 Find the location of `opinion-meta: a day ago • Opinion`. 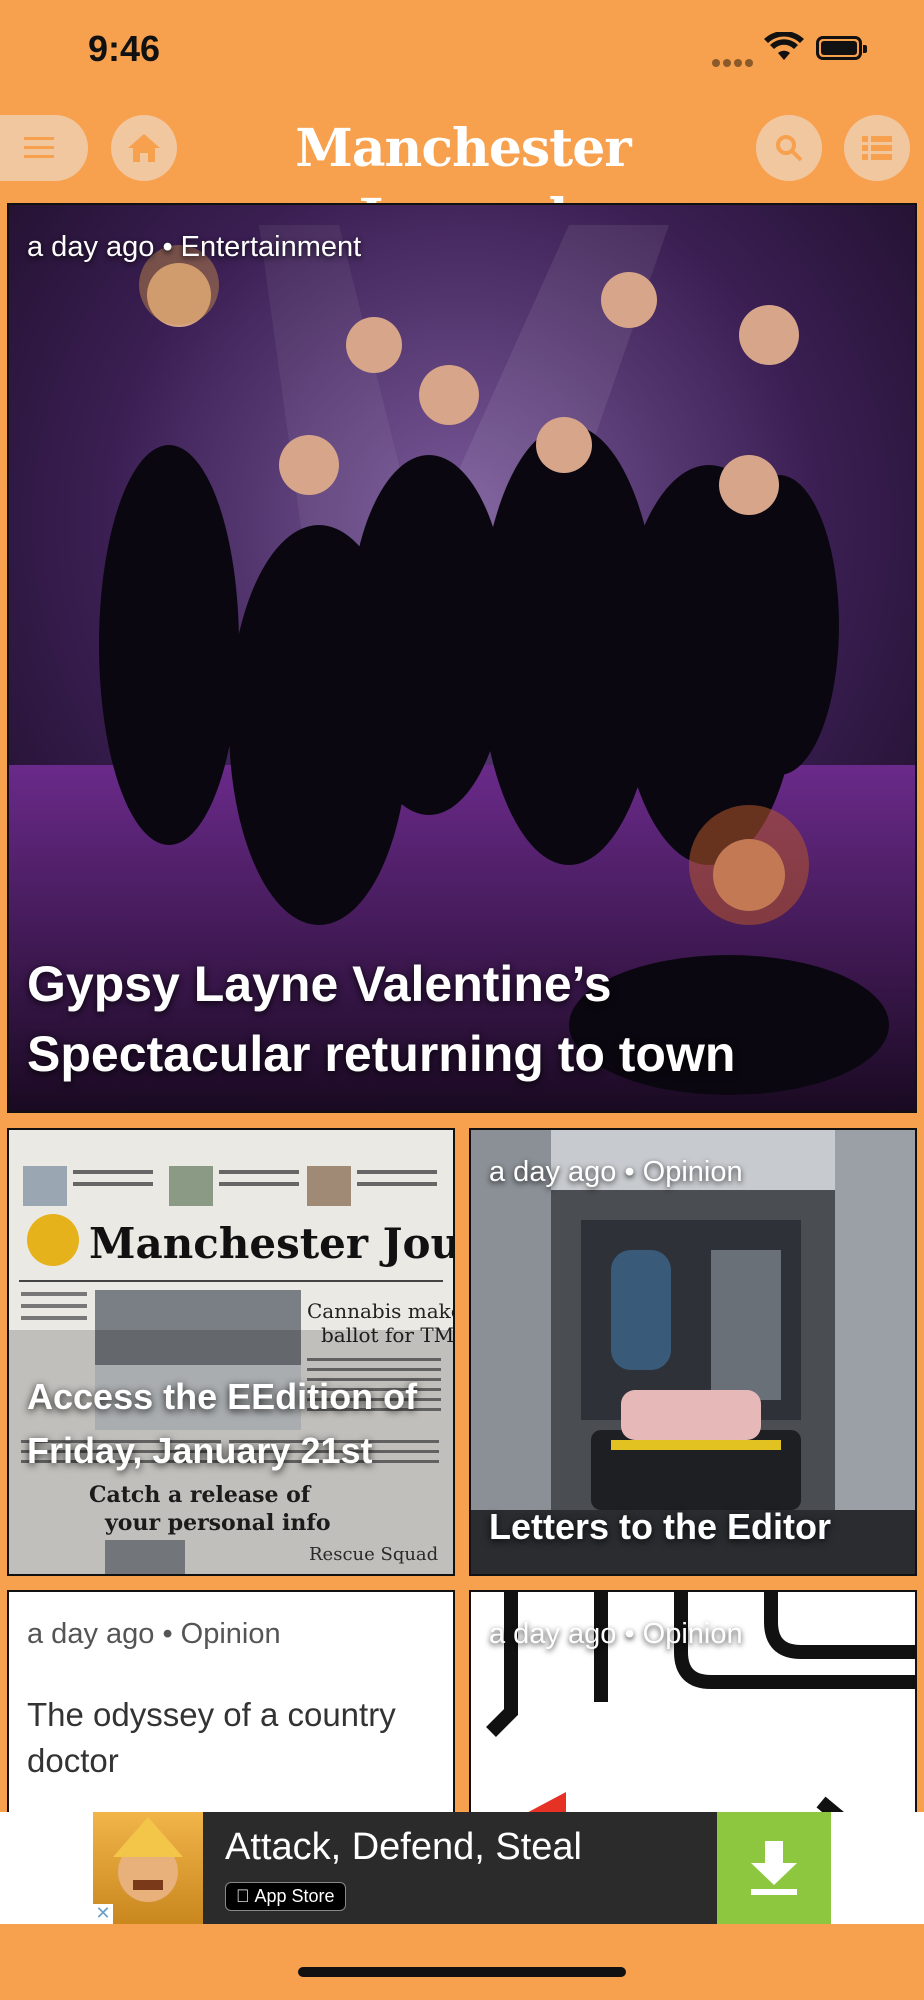

opinion-meta: a day ago • Opinion is located at coordinates (616, 1634).